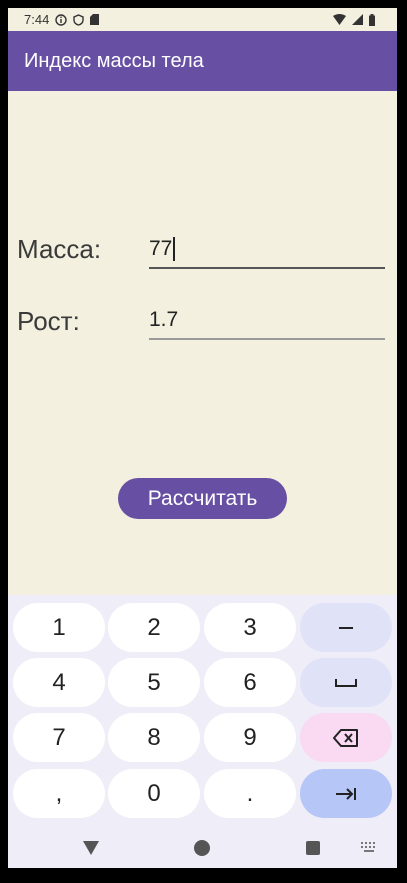 The image size is (407, 883). Describe the element at coordinates (161, 248) in the screenshot. I see `mass-value: 77` at that location.